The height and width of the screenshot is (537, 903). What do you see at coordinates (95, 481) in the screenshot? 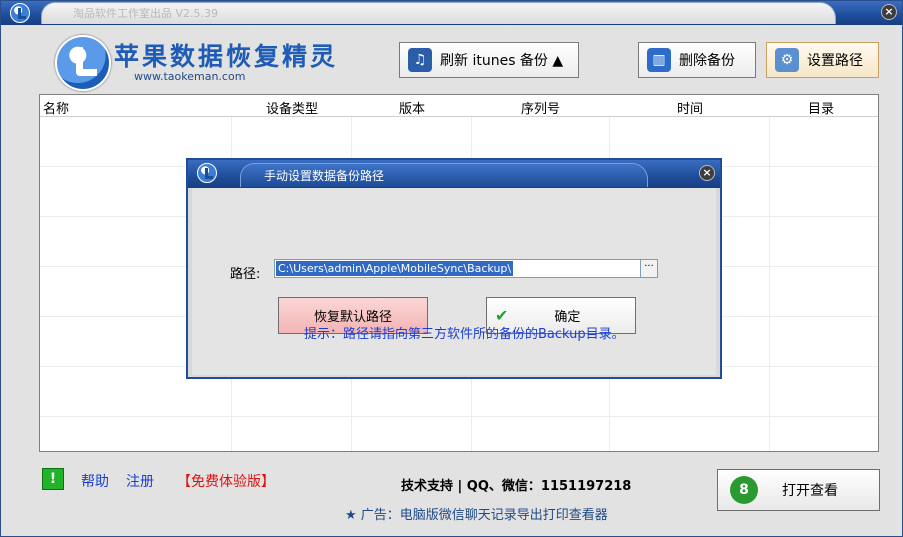
I see `help-link: 帮助` at bounding box center [95, 481].